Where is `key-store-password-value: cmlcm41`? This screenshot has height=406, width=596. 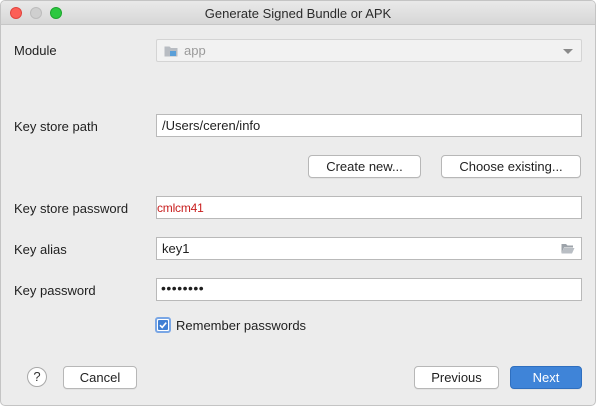 key-store-password-value: cmlcm41 is located at coordinates (180, 208).